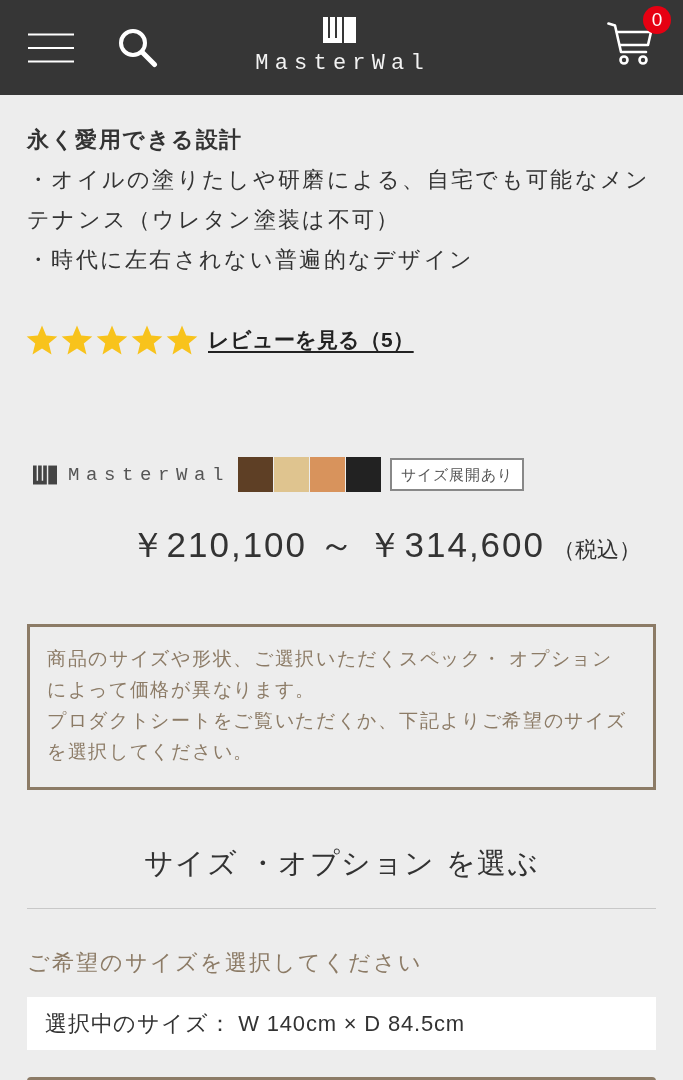 The width and height of the screenshot is (683, 1080). Describe the element at coordinates (457, 474) in the screenshot. I see `size-variants-badge: サイズ展開あり` at that location.